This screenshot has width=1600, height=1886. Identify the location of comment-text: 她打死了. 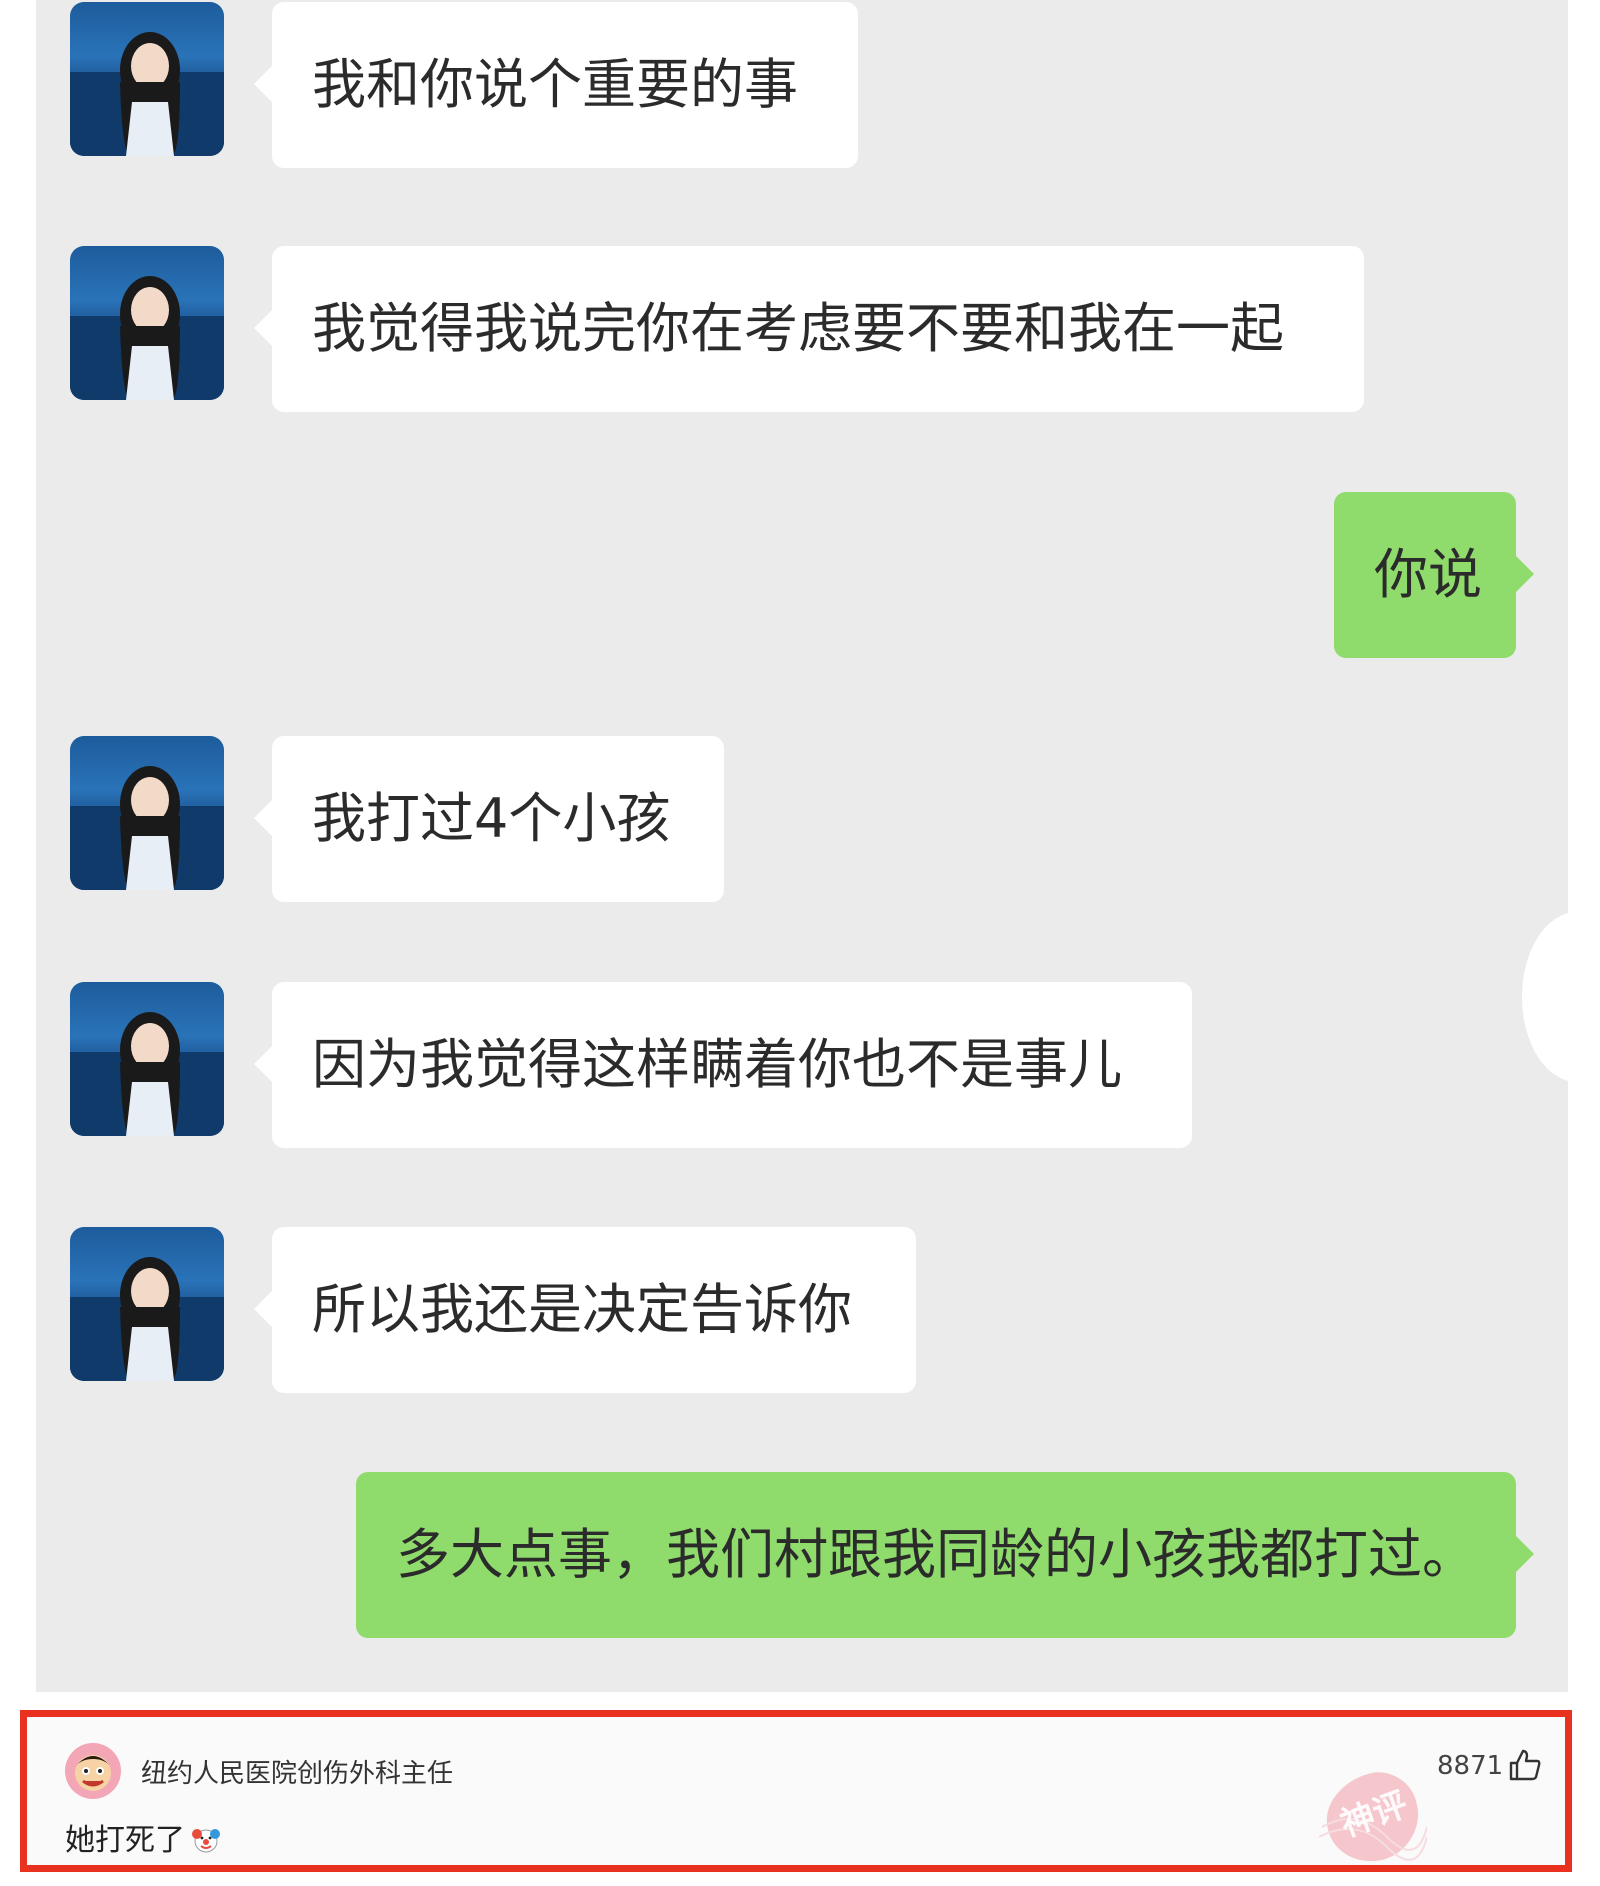
(143, 1837).